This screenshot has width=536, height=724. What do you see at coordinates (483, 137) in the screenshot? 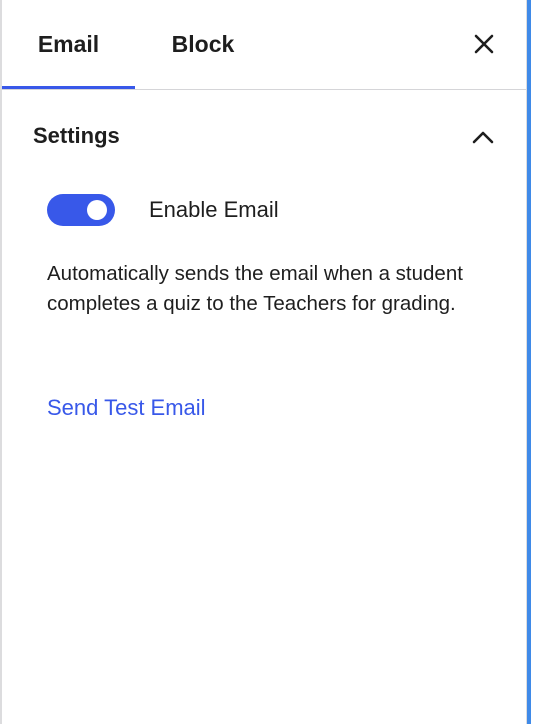
I see `chevron-up-icon` at bounding box center [483, 137].